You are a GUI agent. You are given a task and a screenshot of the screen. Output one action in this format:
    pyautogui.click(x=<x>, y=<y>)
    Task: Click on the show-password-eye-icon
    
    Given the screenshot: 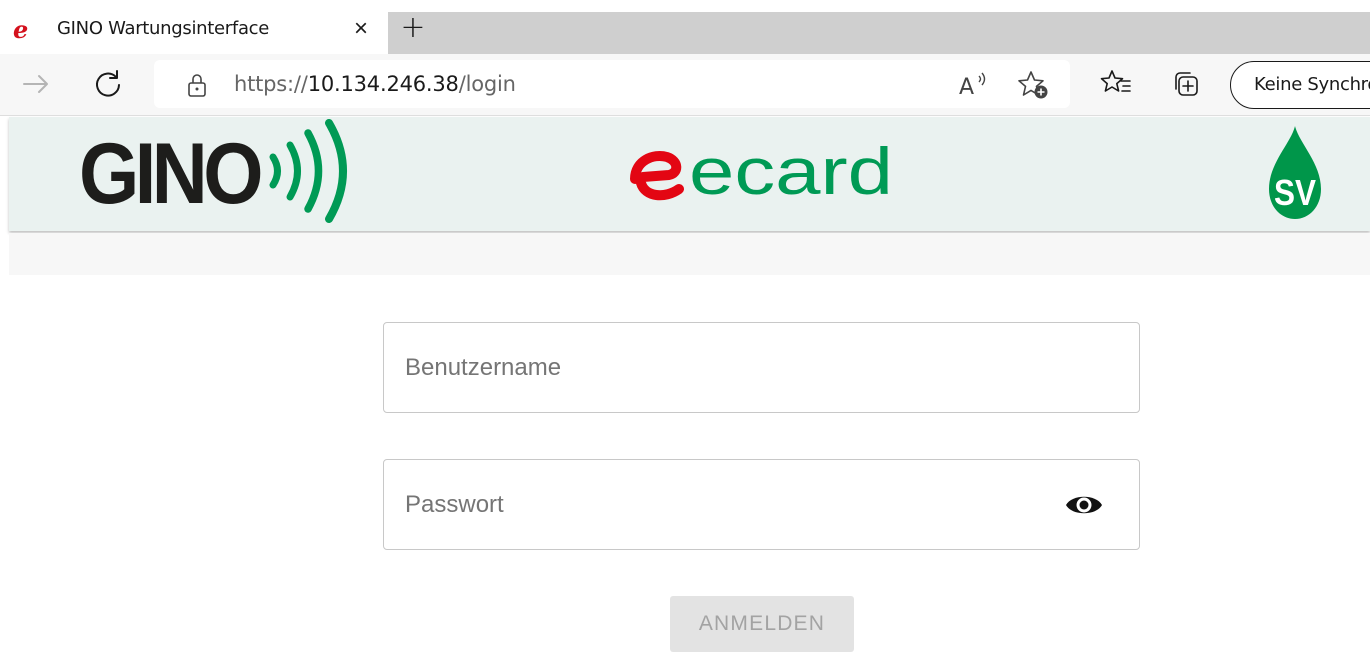 What is the action you would take?
    pyautogui.click(x=1084, y=505)
    